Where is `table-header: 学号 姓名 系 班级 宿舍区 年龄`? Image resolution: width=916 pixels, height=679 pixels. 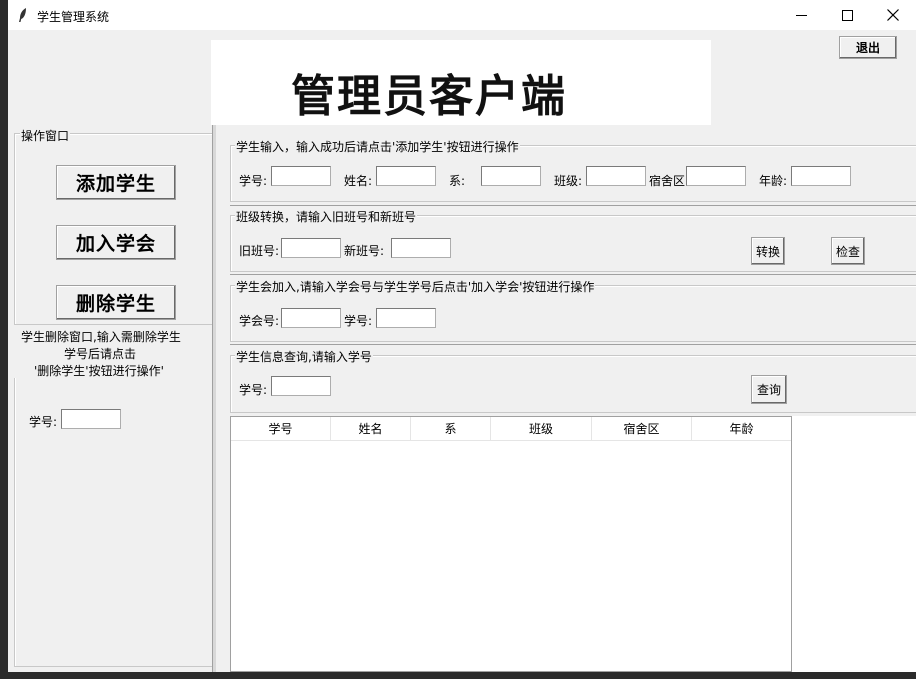
table-header: 学号 姓名 系 班级 宿舍区 年龄 is located at coordinates (511, 429).